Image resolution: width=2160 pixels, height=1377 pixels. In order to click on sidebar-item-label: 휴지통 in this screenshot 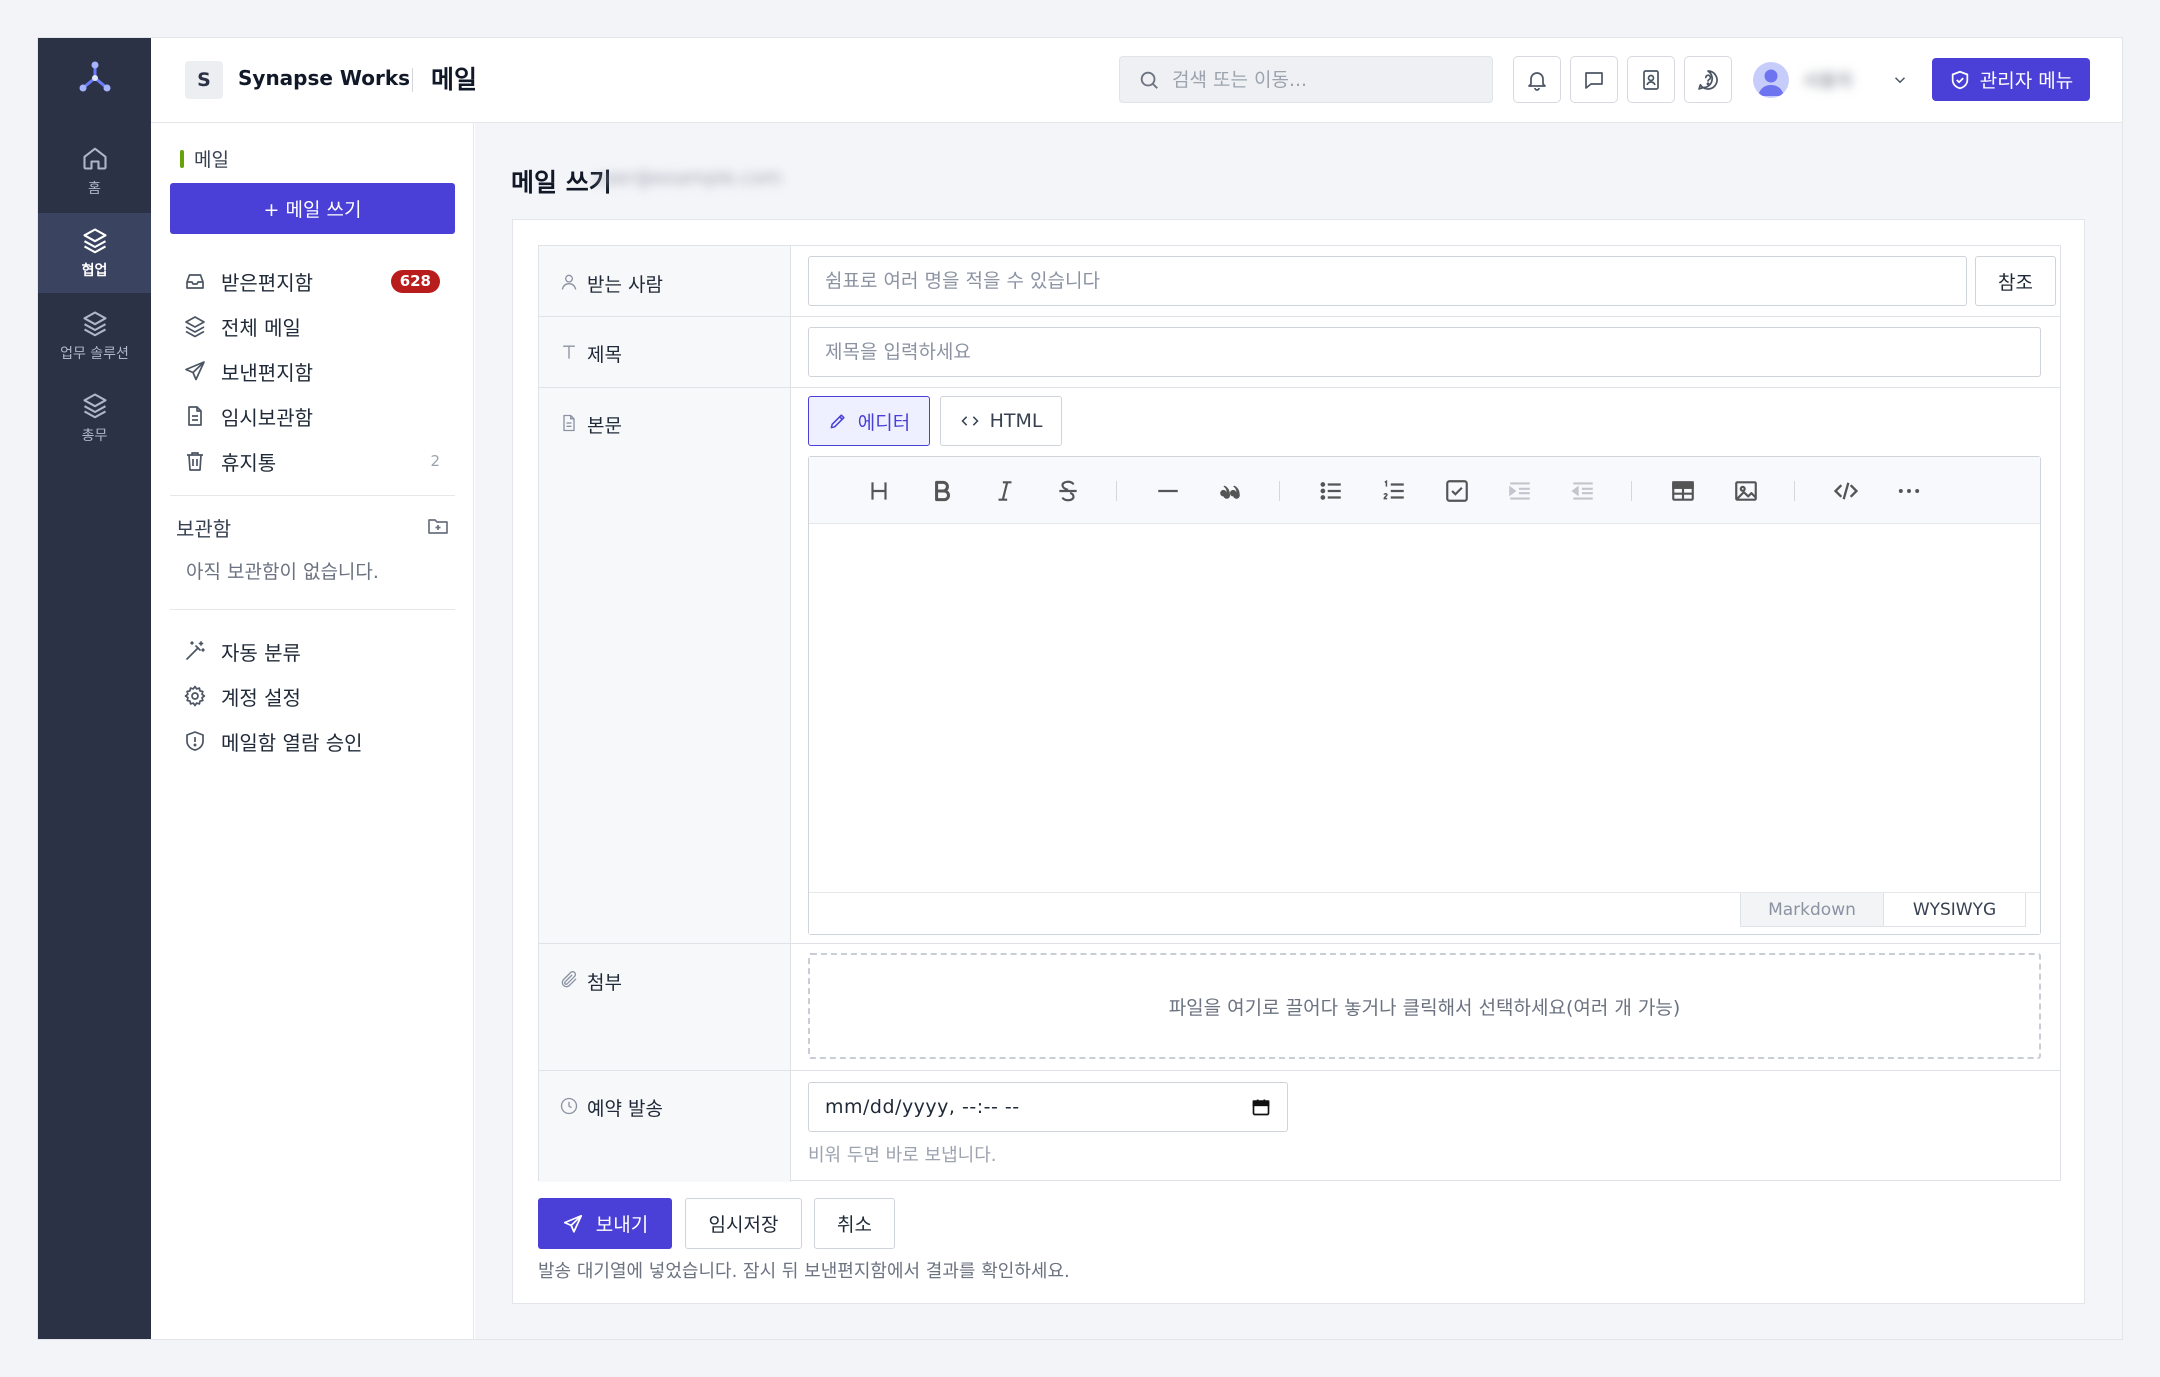, I will do `click(249, 462)`.